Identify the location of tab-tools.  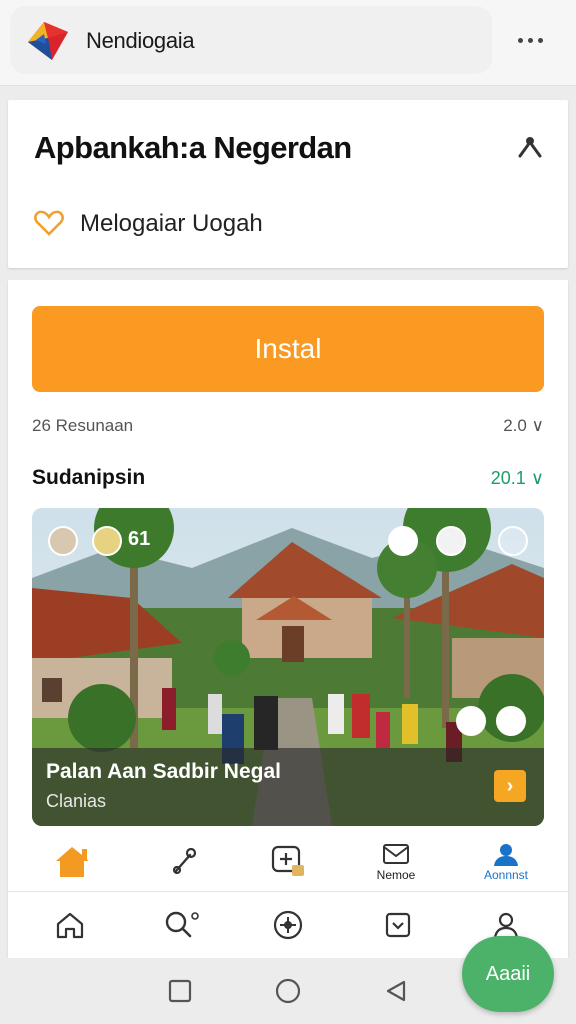
(184, 862).